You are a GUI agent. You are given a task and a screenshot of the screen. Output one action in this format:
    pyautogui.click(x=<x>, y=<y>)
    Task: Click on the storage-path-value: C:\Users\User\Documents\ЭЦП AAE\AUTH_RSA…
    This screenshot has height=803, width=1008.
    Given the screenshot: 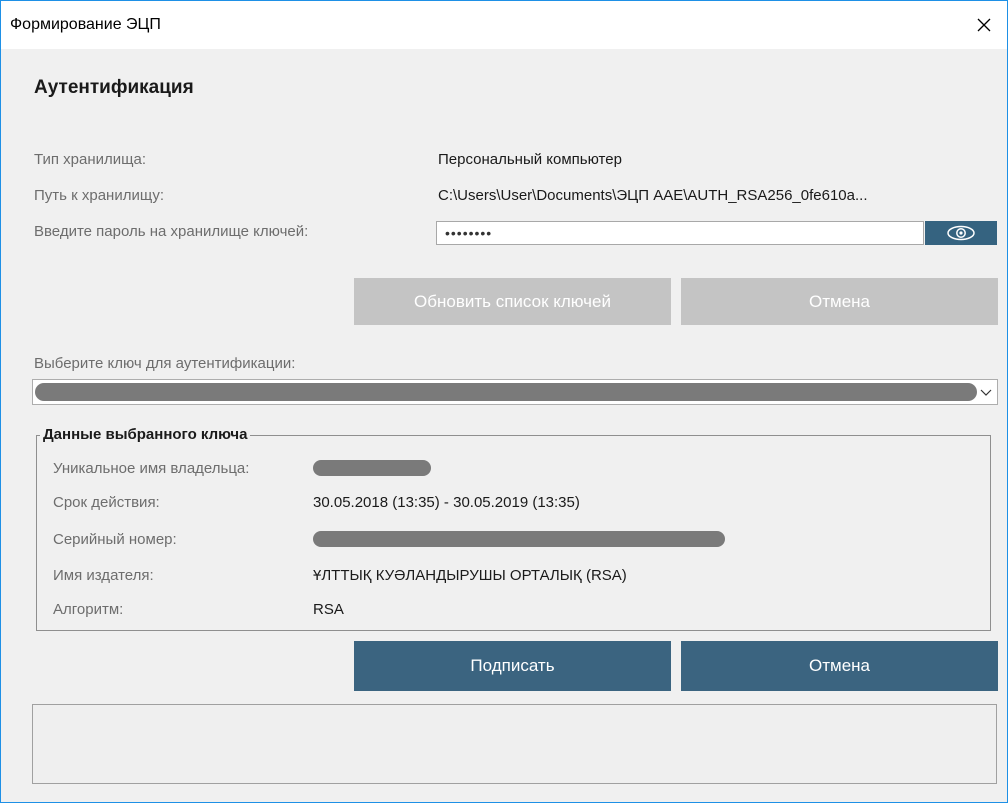 What is the action you would take?
    pyautogui.click(x=653, y=195)
    